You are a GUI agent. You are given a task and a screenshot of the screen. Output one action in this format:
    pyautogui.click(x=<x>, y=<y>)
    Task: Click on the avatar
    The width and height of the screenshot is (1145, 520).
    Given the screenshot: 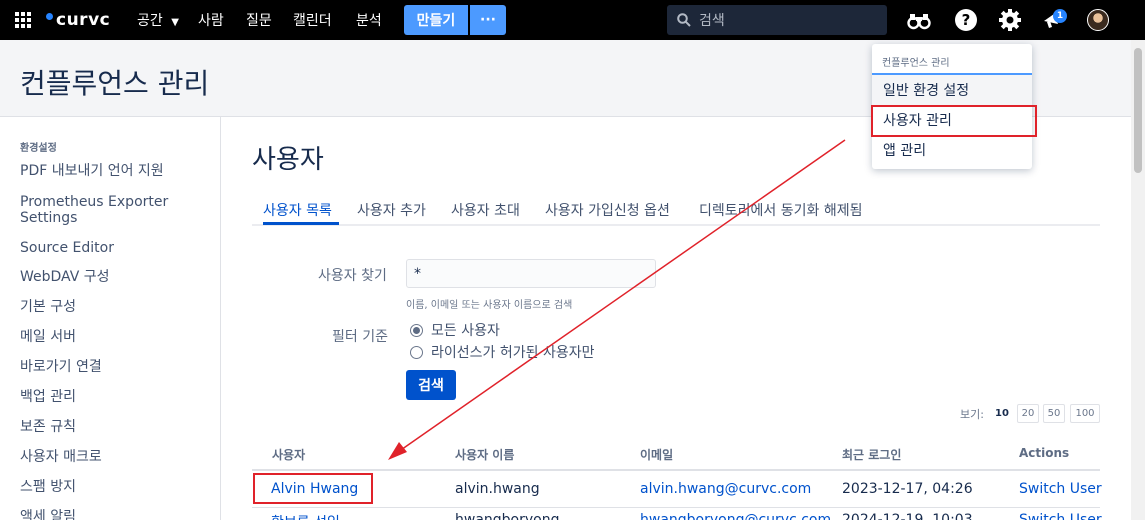 What is the action you would take?
    pyautogui.click(x=1098, y=20)
    